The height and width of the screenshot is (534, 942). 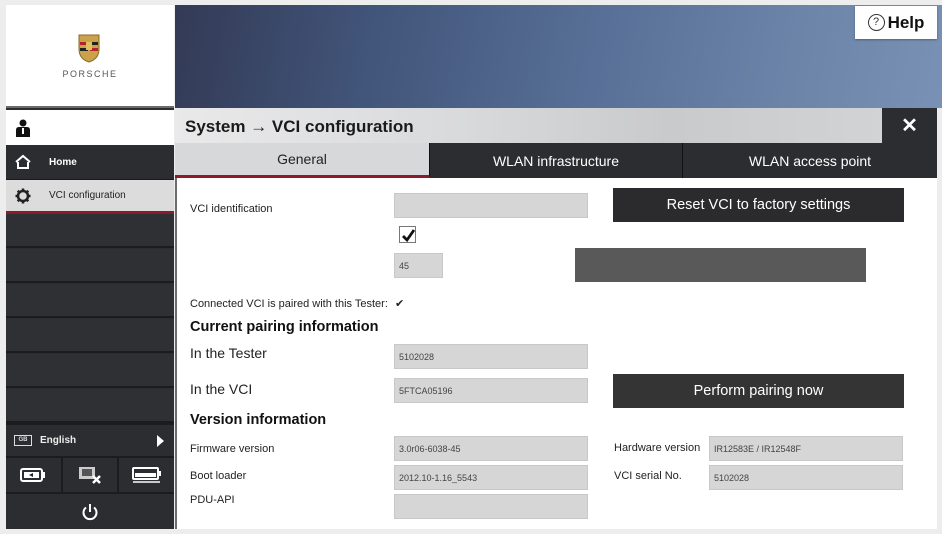 What do you see at coordinates (258, 420) in the screenshot?
I see `version-heading: Version information` at bounding box center [258, 420].